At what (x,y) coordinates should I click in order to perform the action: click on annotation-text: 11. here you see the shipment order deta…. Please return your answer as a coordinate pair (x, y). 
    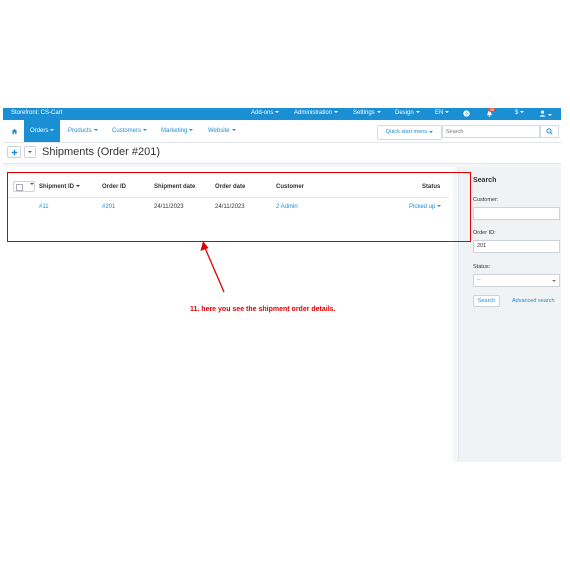
    Looking at the image, I should click on (263, 309).